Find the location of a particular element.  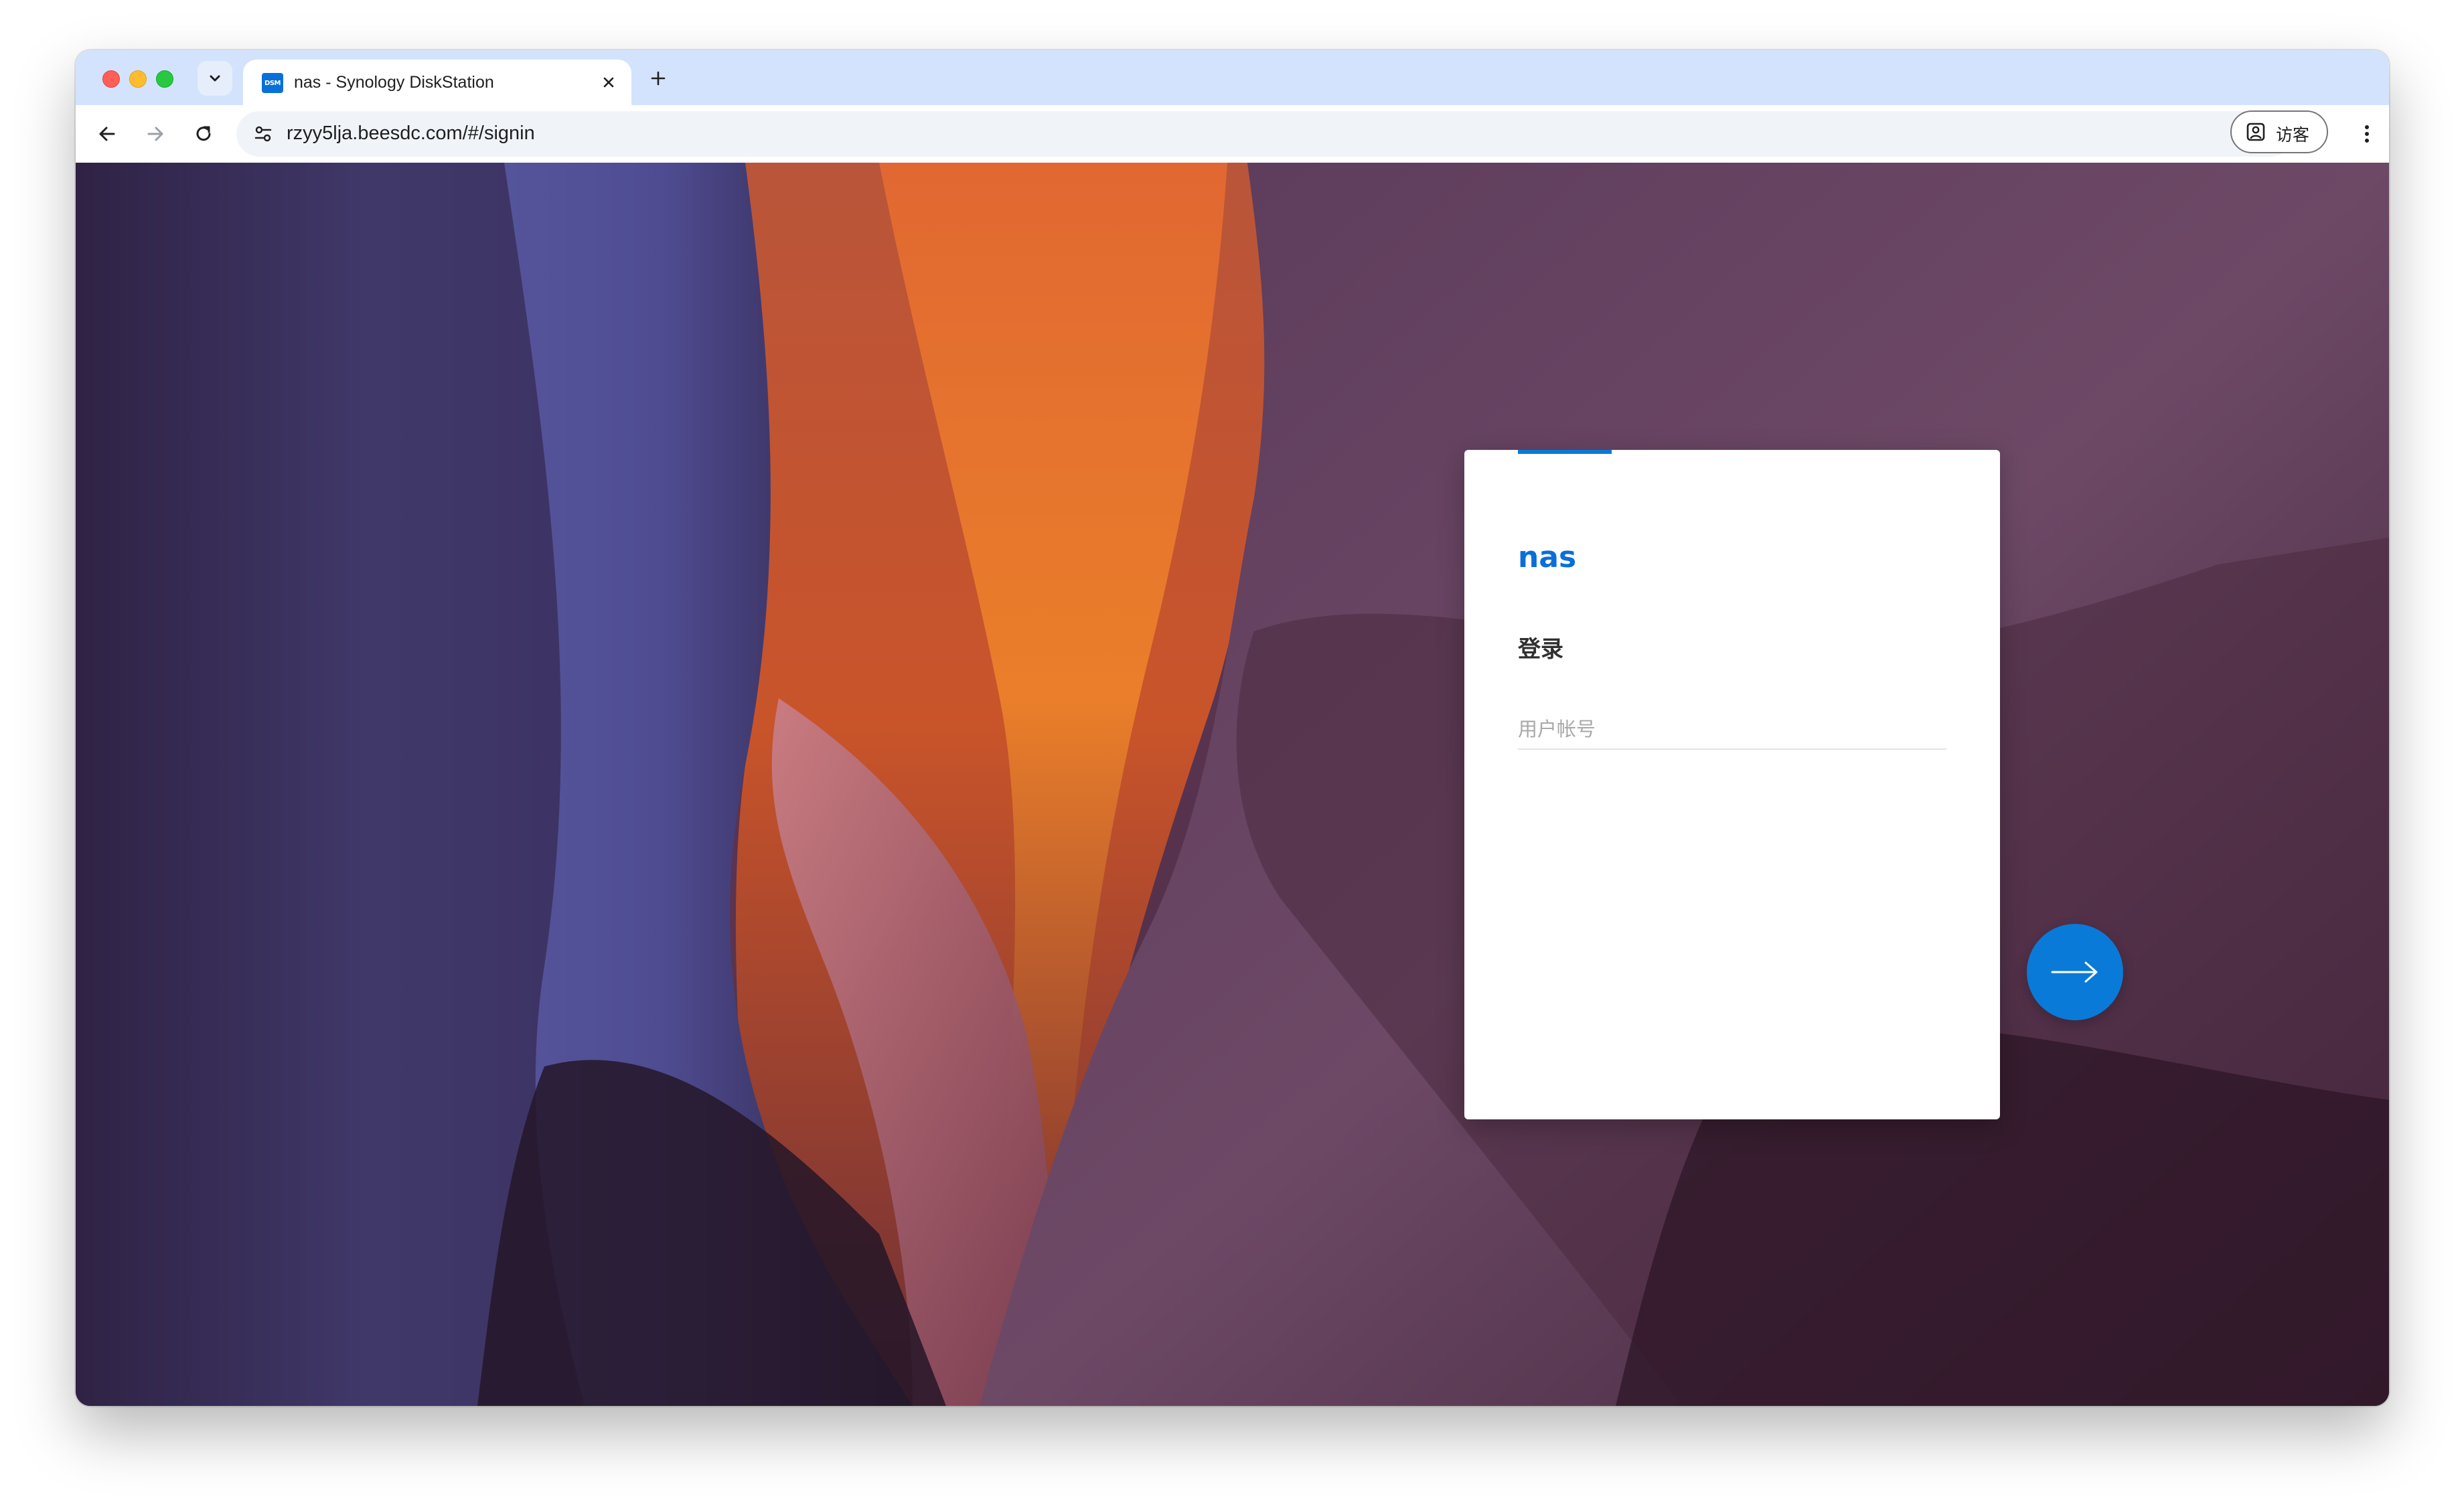

more-vertical-icon is located at coordinates (2367, 134).